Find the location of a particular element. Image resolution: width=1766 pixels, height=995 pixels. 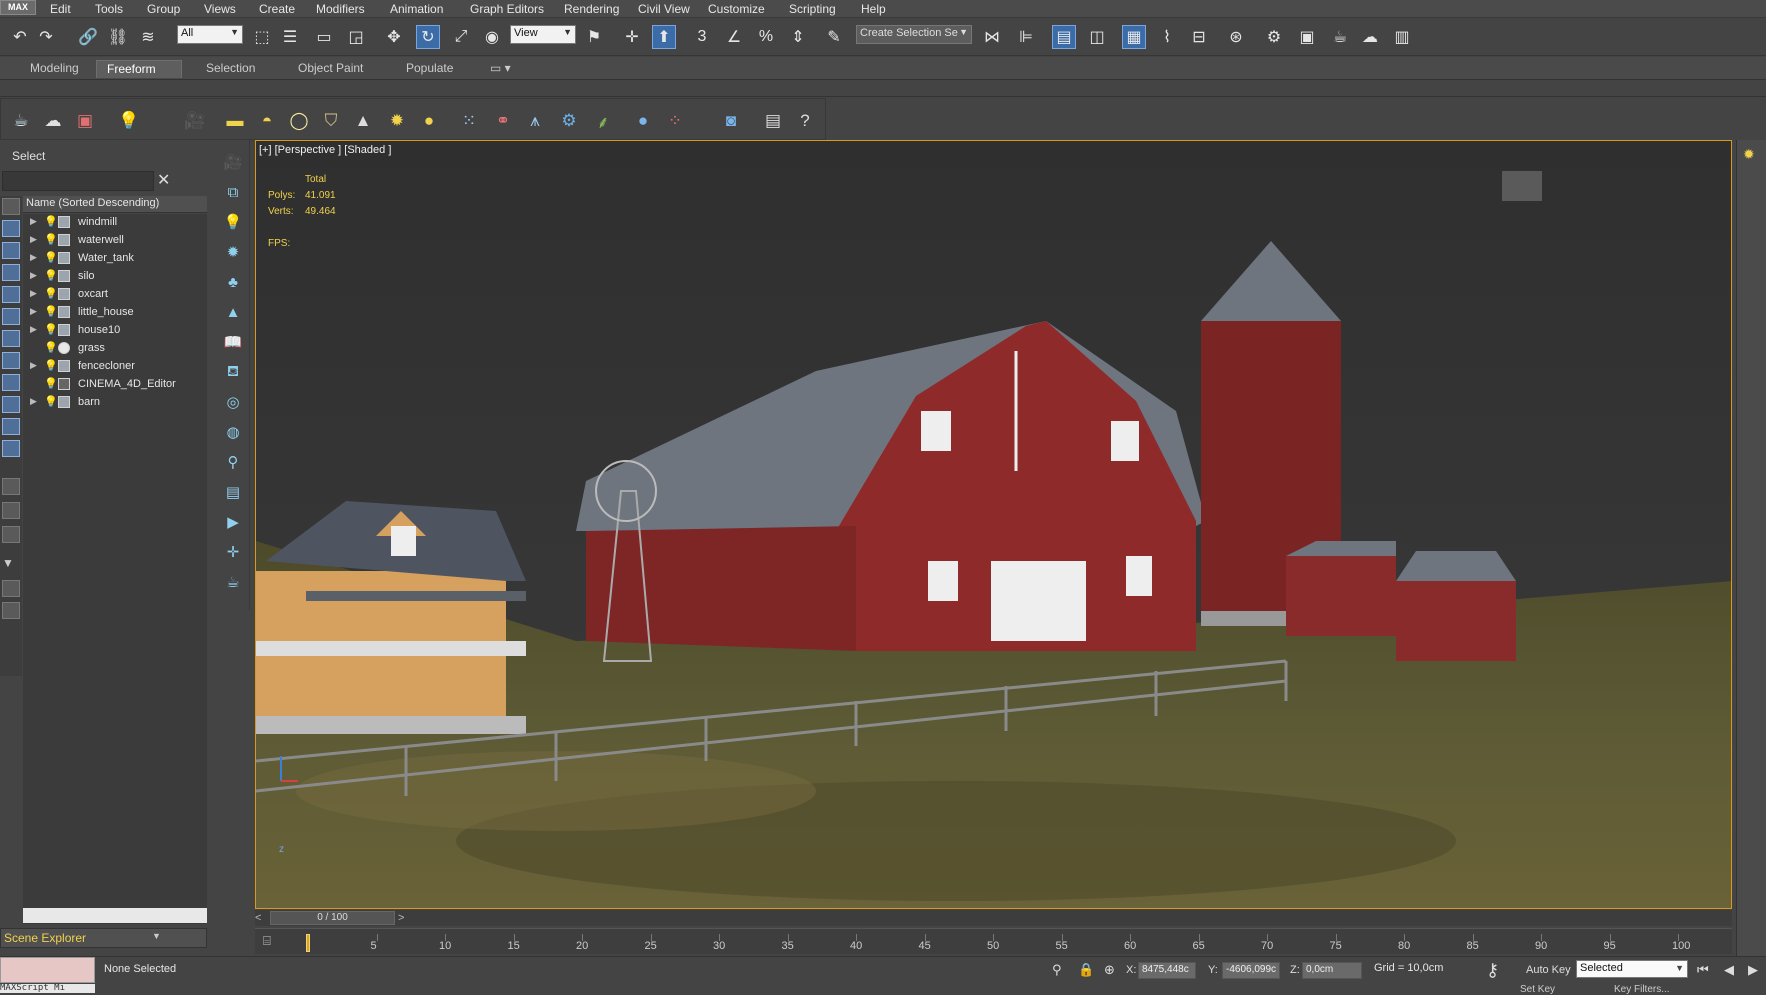

menu-item-modifiers: Modifiers is located at coordinates (340, 9).